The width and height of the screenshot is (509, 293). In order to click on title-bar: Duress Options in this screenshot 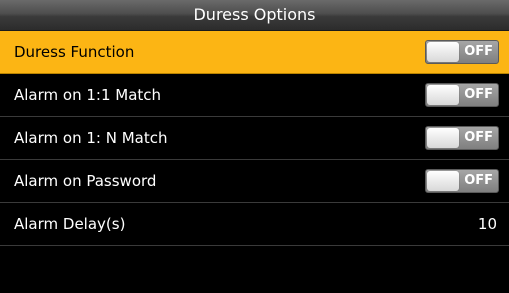, I will do `click(254, 15)`.